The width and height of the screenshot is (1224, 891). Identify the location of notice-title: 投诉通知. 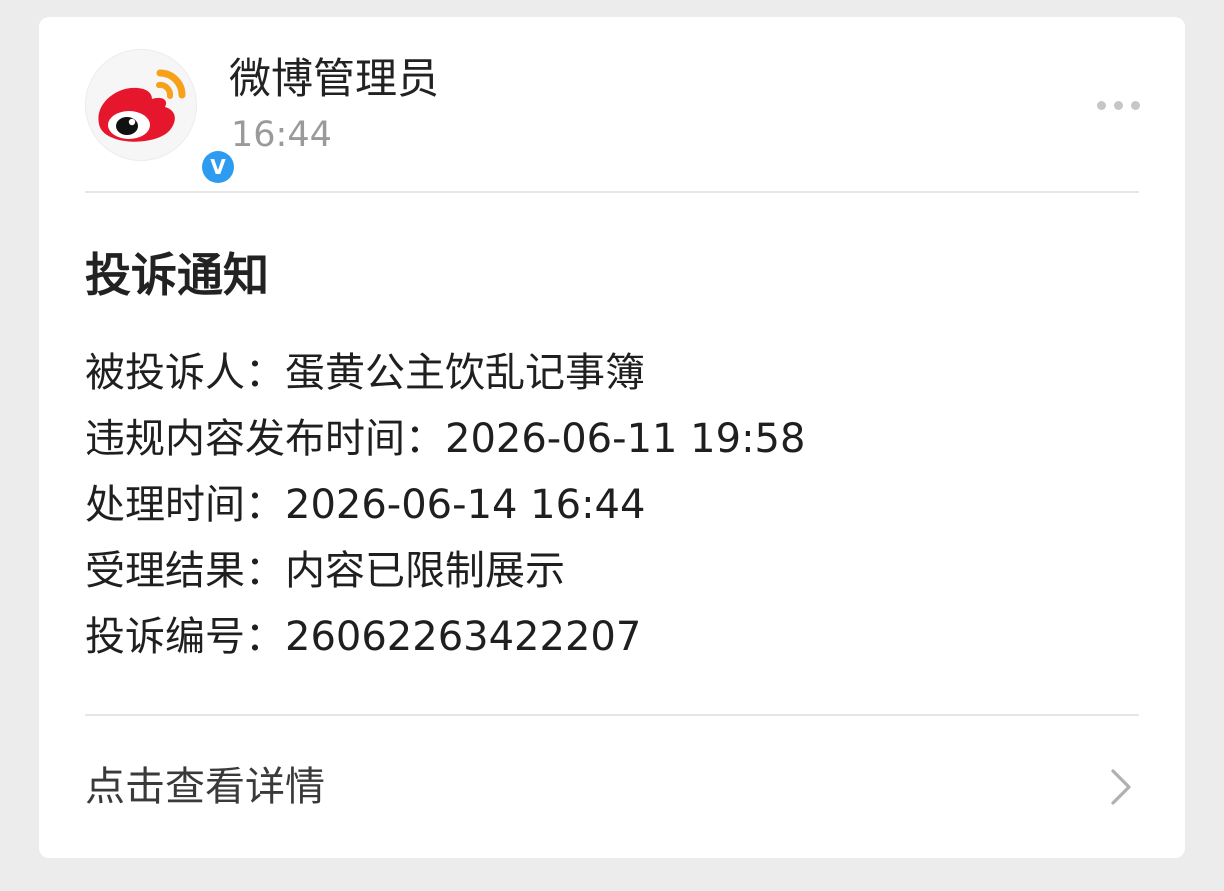
(177, 275).